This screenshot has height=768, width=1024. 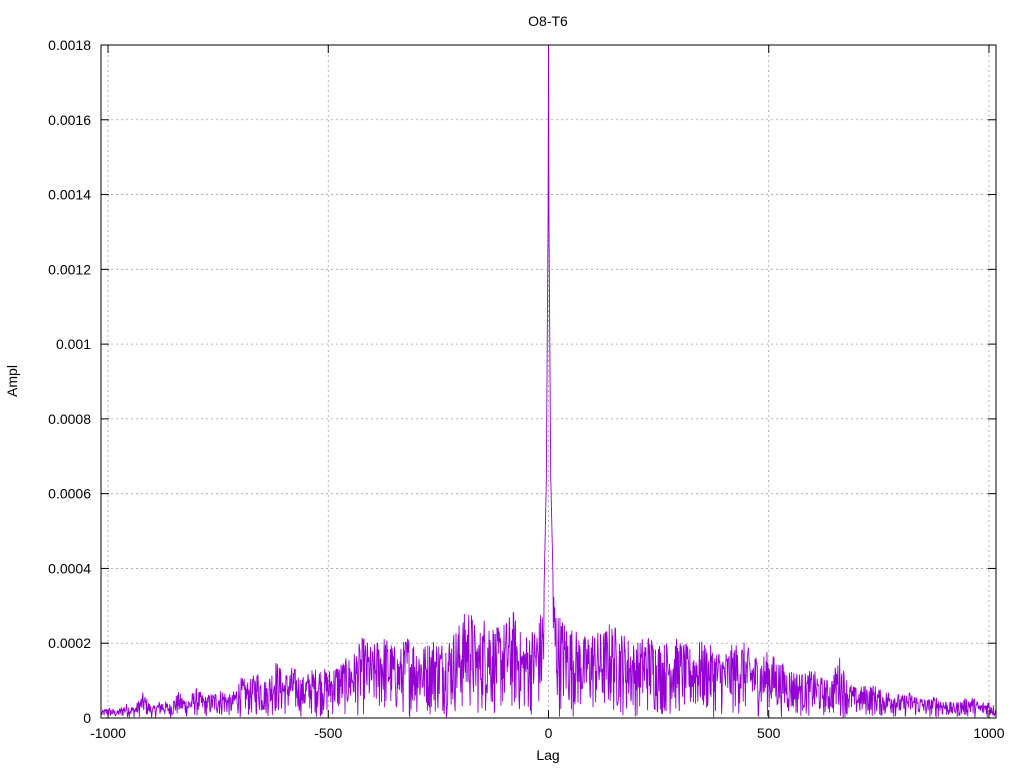 What do you see at coordinates (547, 755) in the screenshot?
I see `x-axis-label: Lag` at bounding box center [547, 755].